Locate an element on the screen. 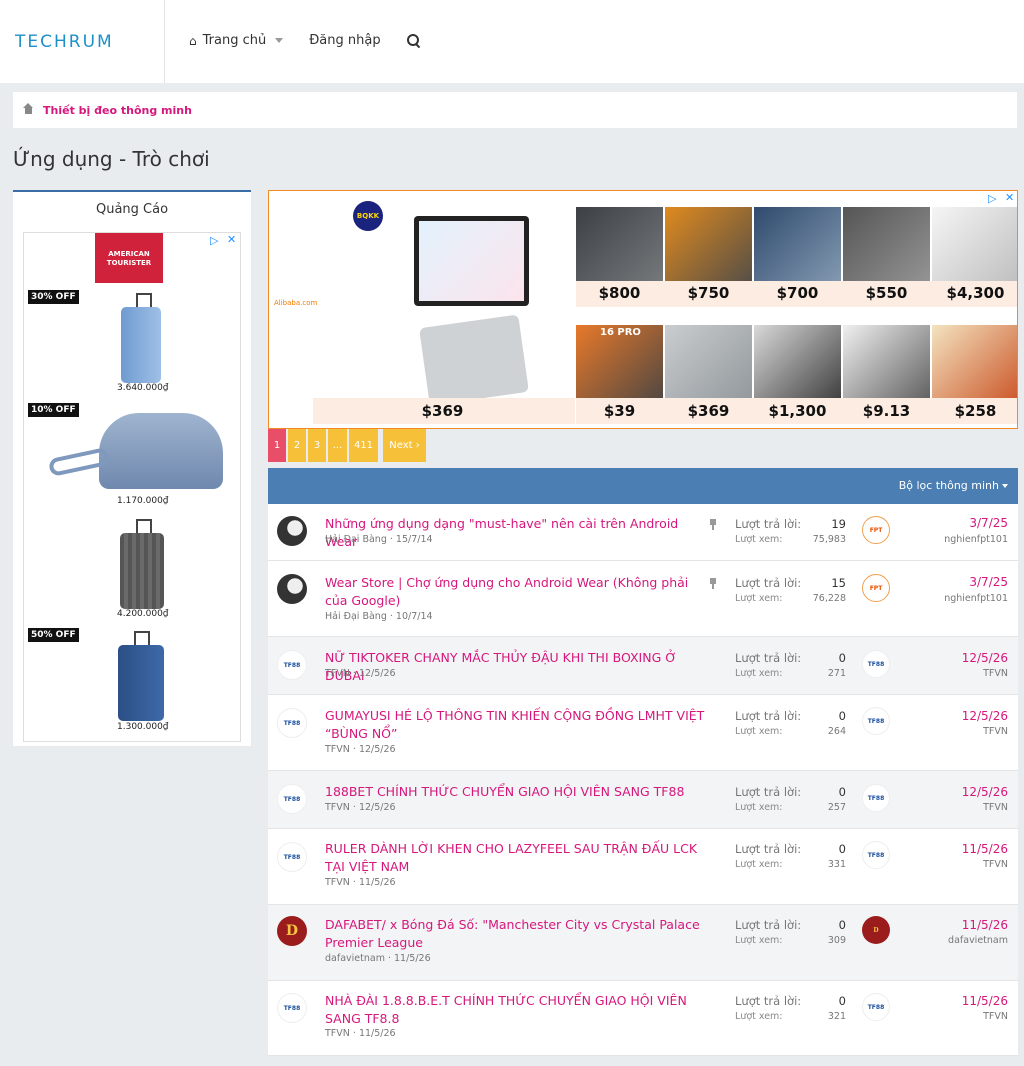 The width and height of the screenshot is (1024, 1066). product-price: $9.13 is located at coordinates (886, 411).